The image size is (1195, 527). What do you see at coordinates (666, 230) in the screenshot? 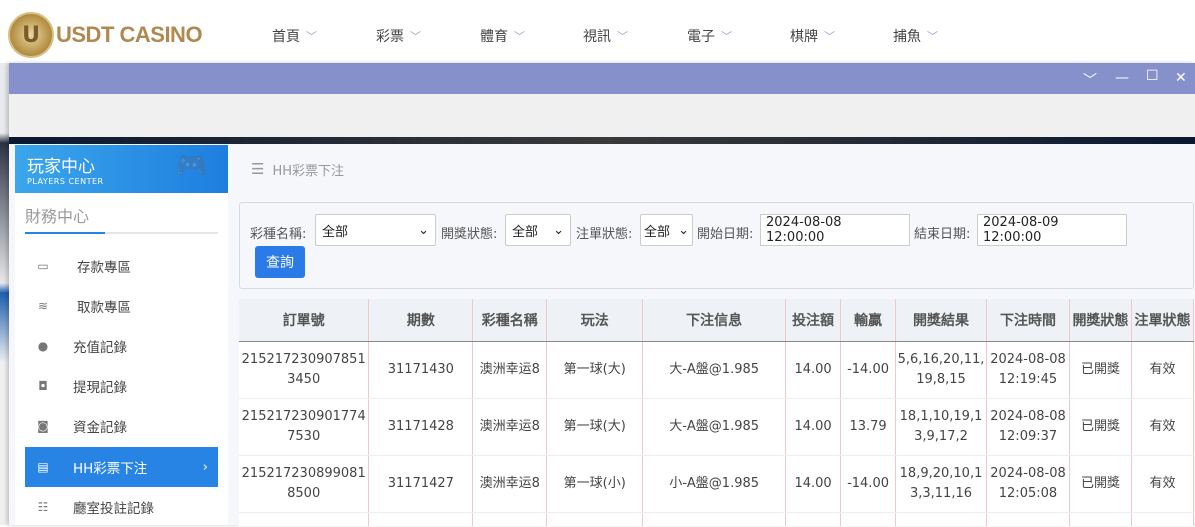
I see `bet-status-select: 全部 ⌄` at bounding box center [666, 230].